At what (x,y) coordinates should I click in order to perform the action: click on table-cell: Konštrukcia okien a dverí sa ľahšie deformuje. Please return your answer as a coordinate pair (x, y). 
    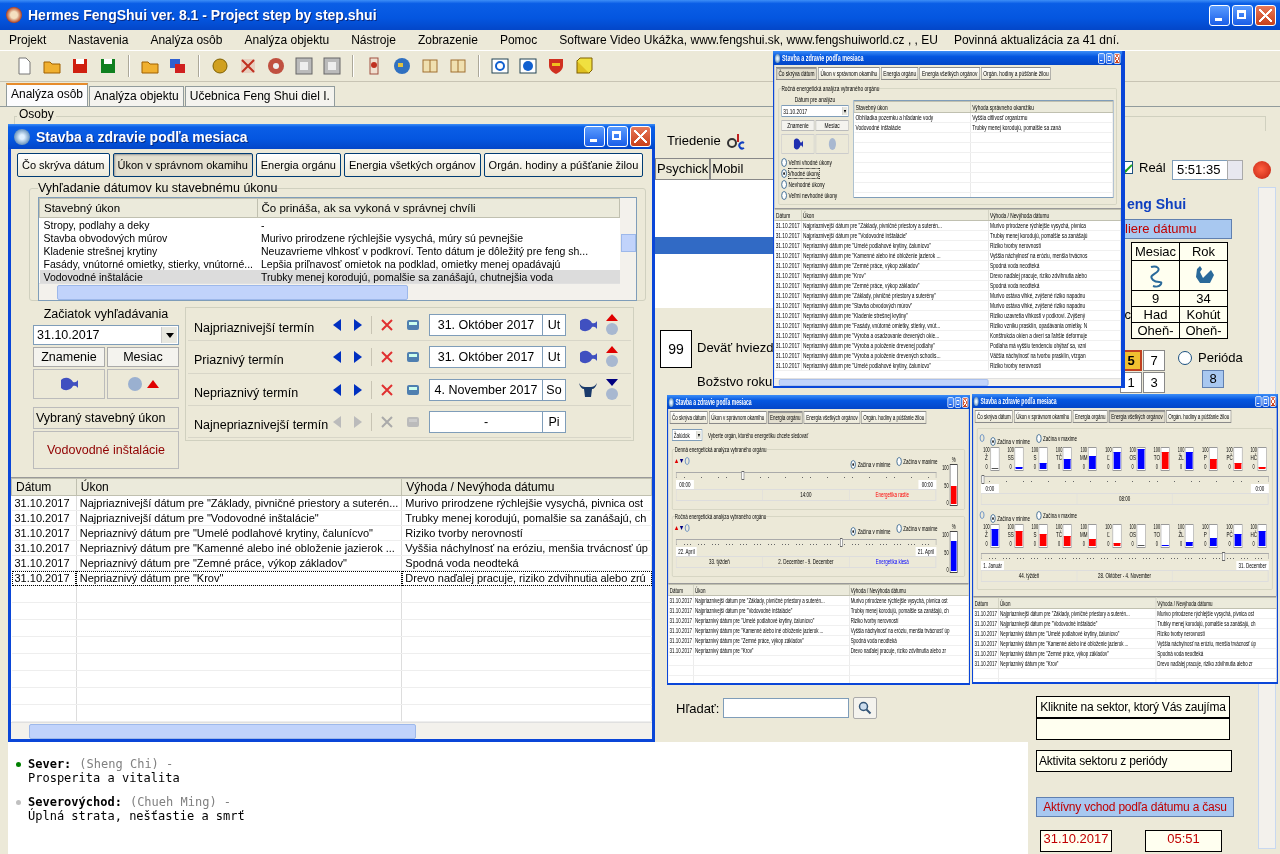
    Looking at the image, I should click on (1054, 335).